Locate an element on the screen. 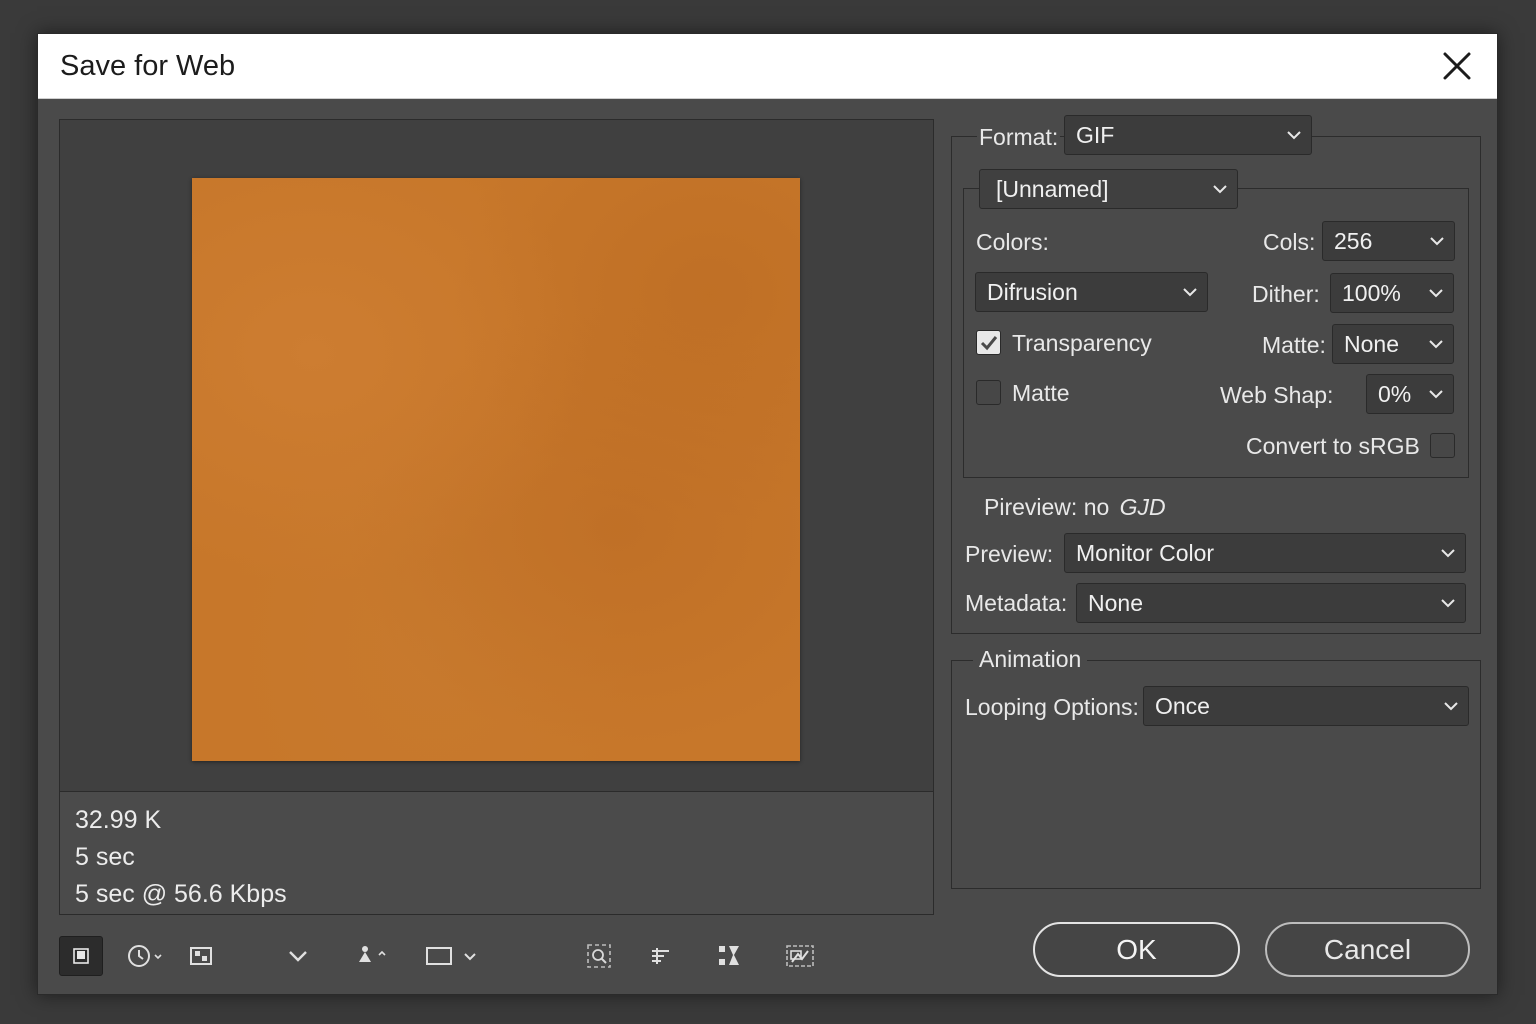 This screenshot has height=1024, width=1536. frame-icon is located at coordinates (451, 956).